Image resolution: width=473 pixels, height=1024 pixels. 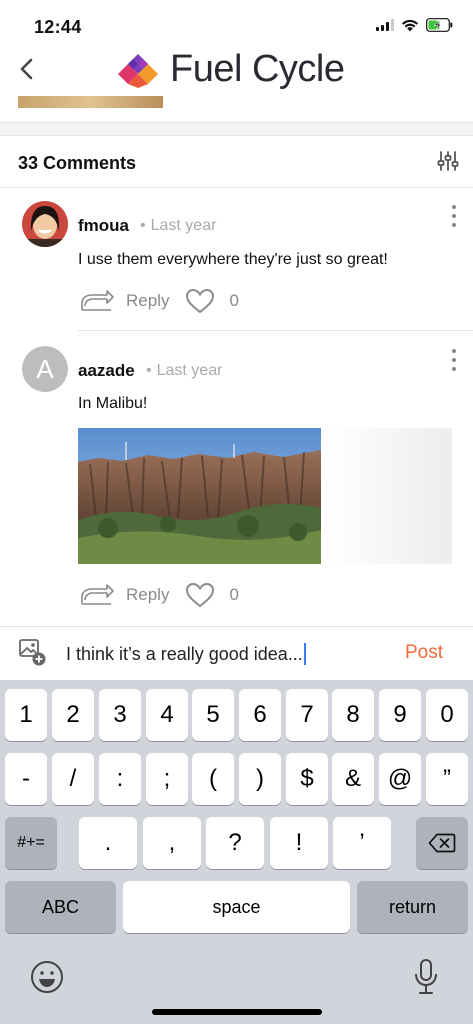 What do you see at coordinates (237, 1012) in the screenshot?
I see `home-indicator` at bounding box center [237, 1012].